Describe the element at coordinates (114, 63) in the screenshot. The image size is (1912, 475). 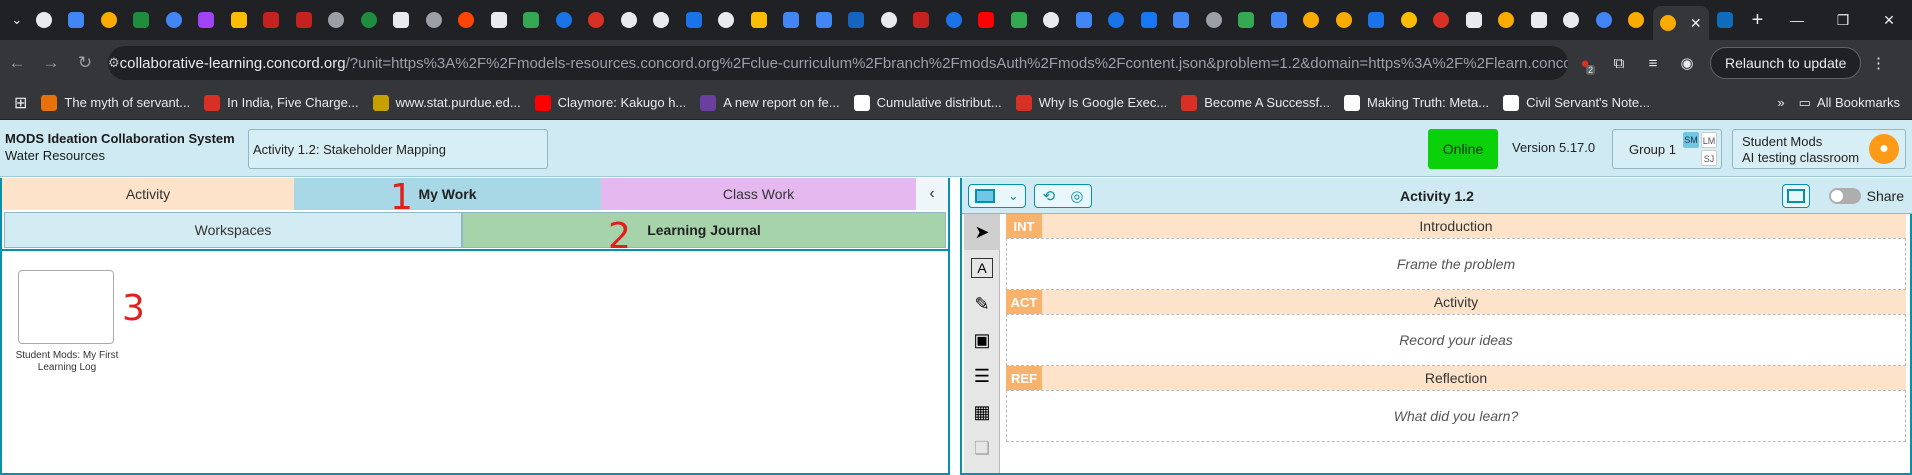
I see `site-info-icon: ⚙` at that location.